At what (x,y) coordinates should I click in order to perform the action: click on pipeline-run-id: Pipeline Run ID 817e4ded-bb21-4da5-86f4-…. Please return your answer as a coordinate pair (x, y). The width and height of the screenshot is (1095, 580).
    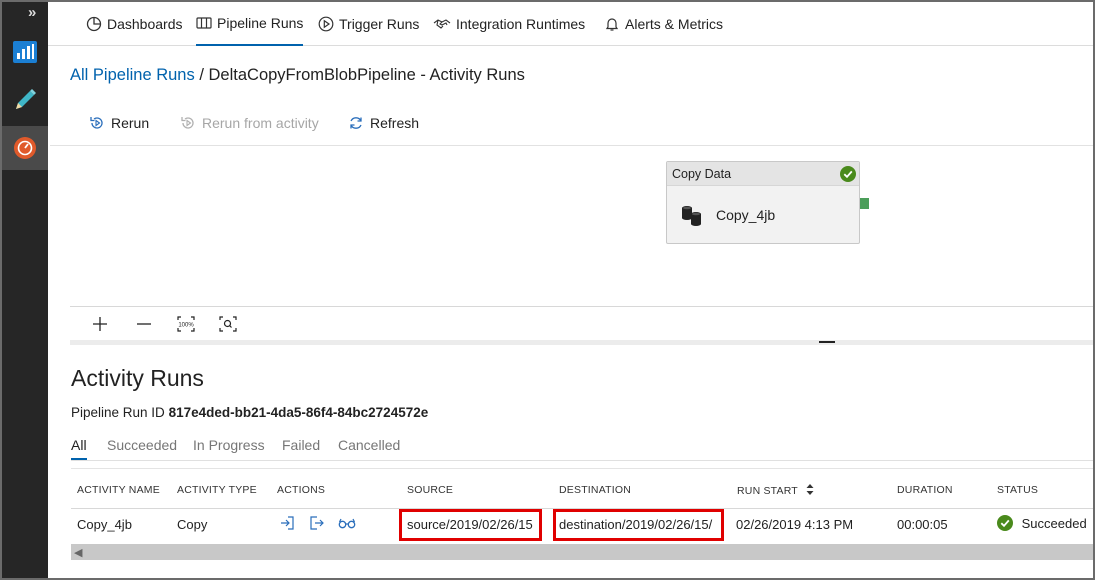
    Looking at the image, I should click on (249, 412).